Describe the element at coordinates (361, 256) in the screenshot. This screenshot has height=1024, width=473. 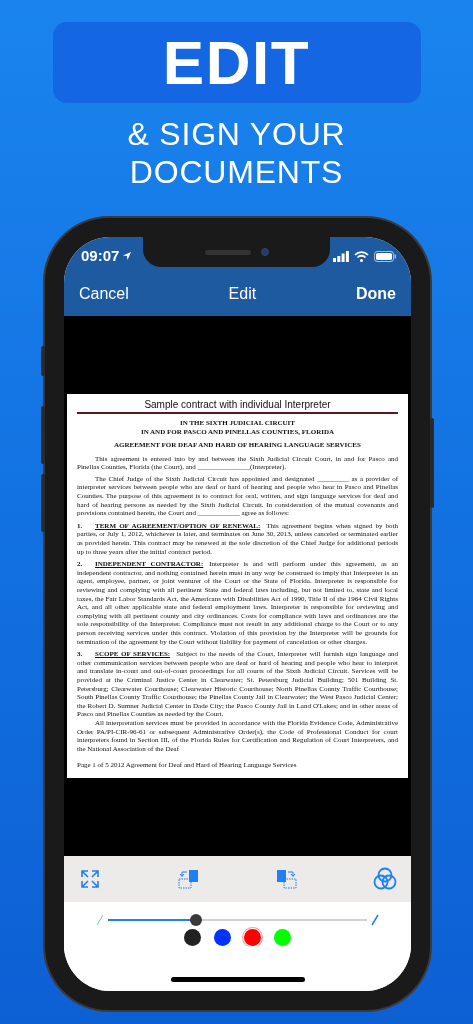
I see `wifi-icon` at that location.